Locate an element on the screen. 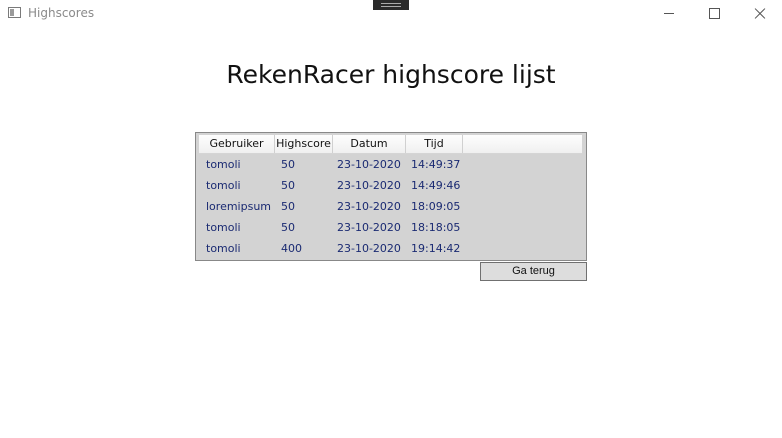 The image size is (782, 438). column-header-datum: Datum is located at coordinates (369, 143).